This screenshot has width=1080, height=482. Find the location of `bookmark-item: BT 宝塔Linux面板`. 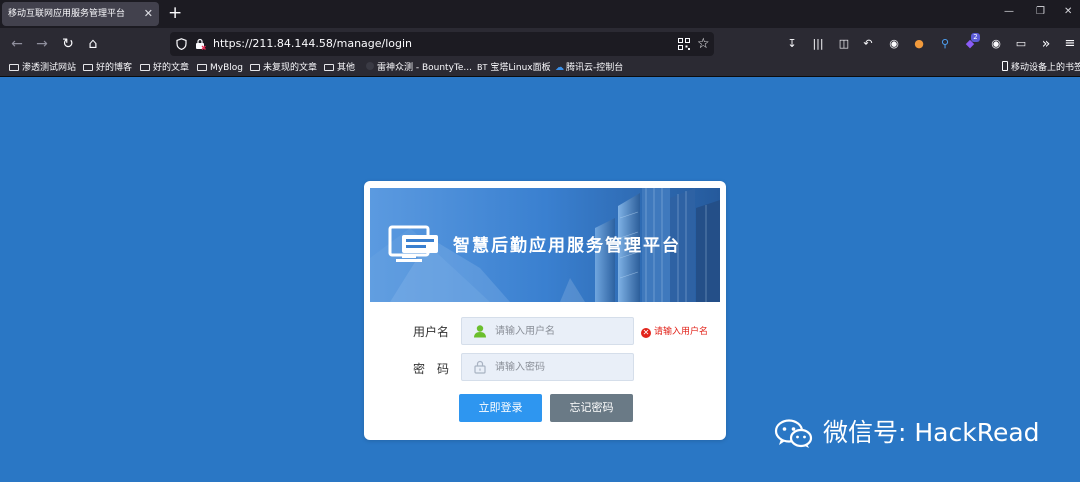

bookmark-item: BT 宝塔Linux面板 is located at coordinates (514, 68).